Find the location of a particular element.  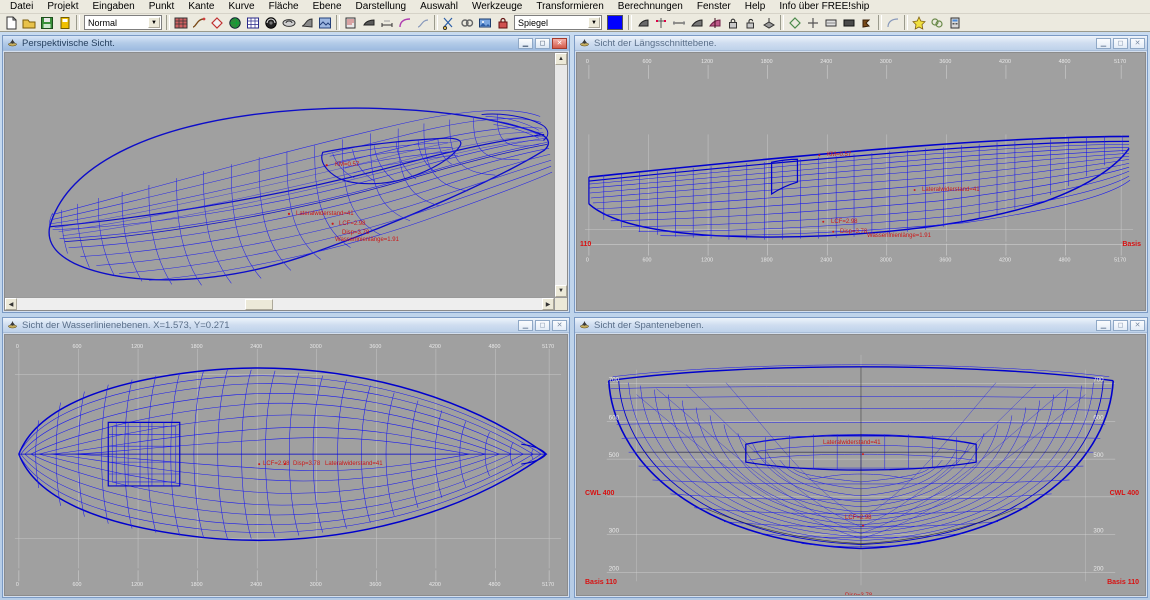

hydro-icon is located at coordinates (937, 23).